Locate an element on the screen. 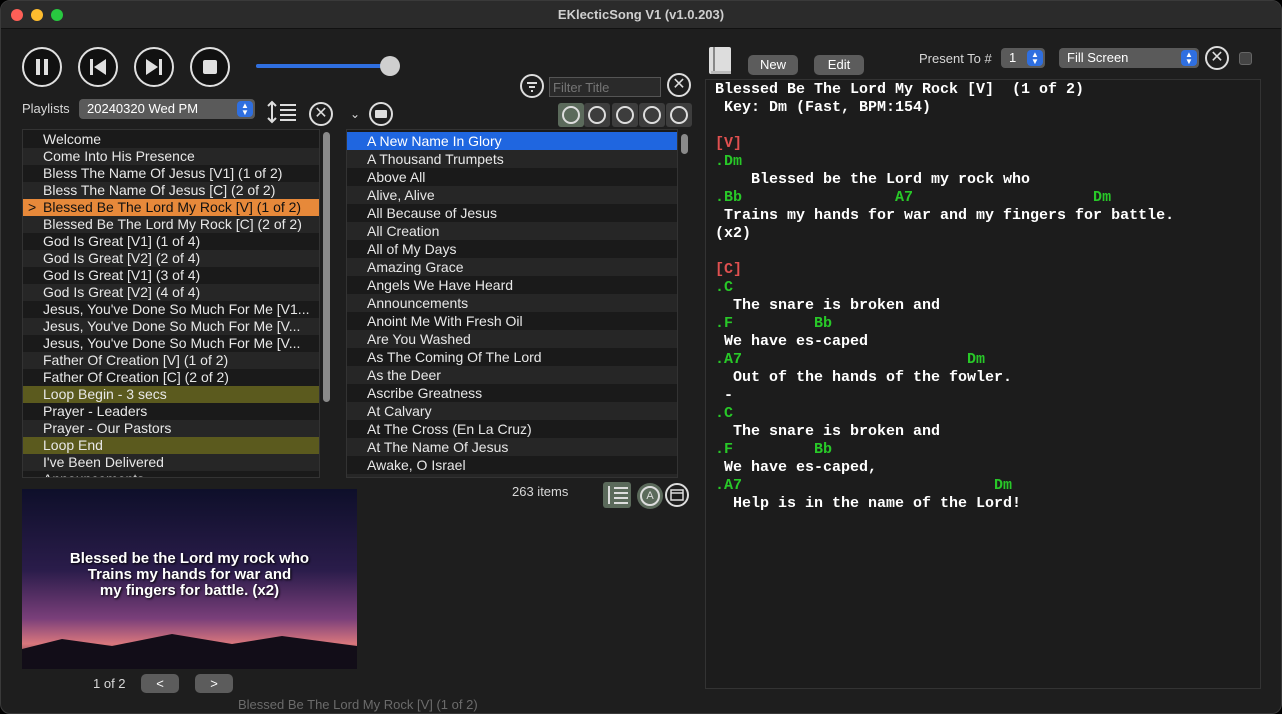 This screenshot has width=1282, height=714. previous-slide-button: < is located at coordinates (160, 683).